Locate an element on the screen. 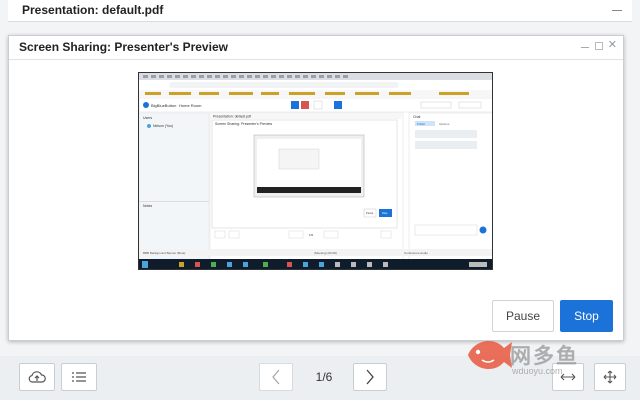  chevron-left-icon is located at coordinates (276, 377).